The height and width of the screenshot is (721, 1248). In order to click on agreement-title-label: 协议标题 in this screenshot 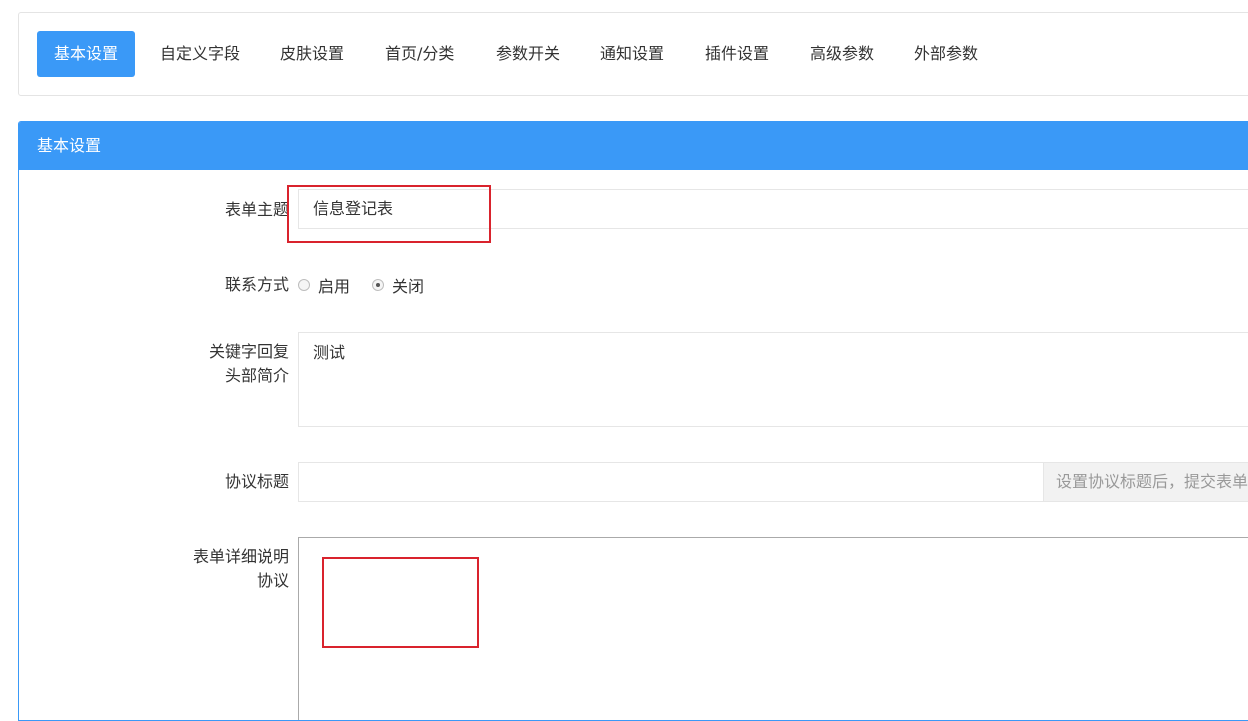, I will do `click(256, 481)`.